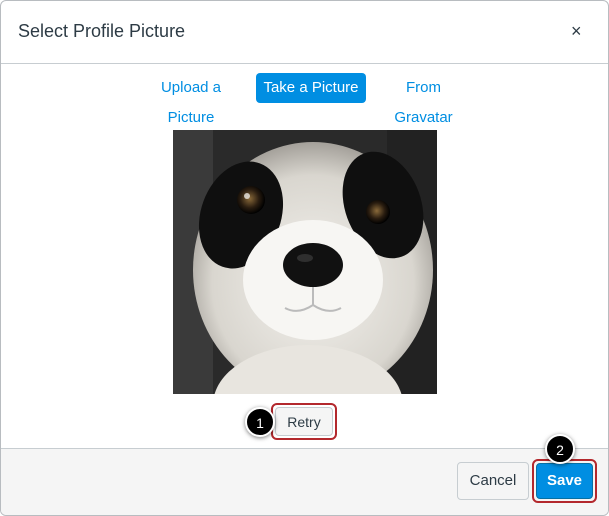 This screenshot has width=609, height=516. Describe the element at coordinates (493, 481) in the screenshot. I see `cancel-button: Cancel` at that location.